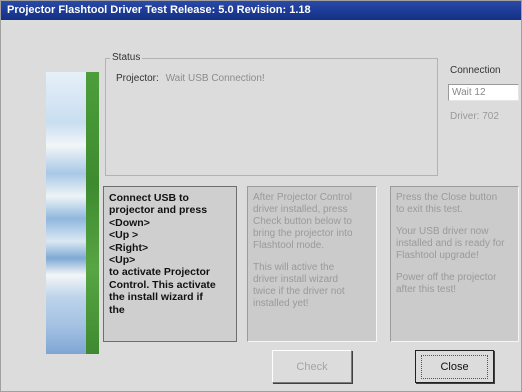 The height and width of the screenshot is (392, 522). Describe the element at coordinates (137, 78) in the screenshot. I see `projector-label: Projector:` at that location.